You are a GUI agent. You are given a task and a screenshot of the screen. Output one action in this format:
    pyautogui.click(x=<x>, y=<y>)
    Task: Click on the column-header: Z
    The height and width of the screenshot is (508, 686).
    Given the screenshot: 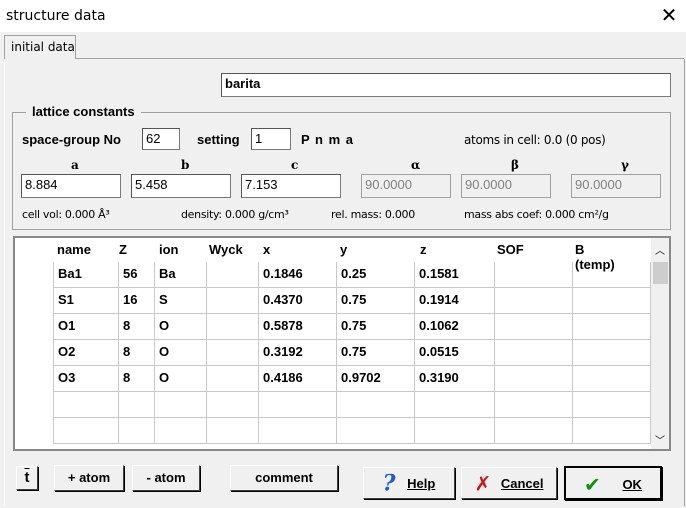 What is the action you would take?
    pyautogui.click(x=123, y=249)
    